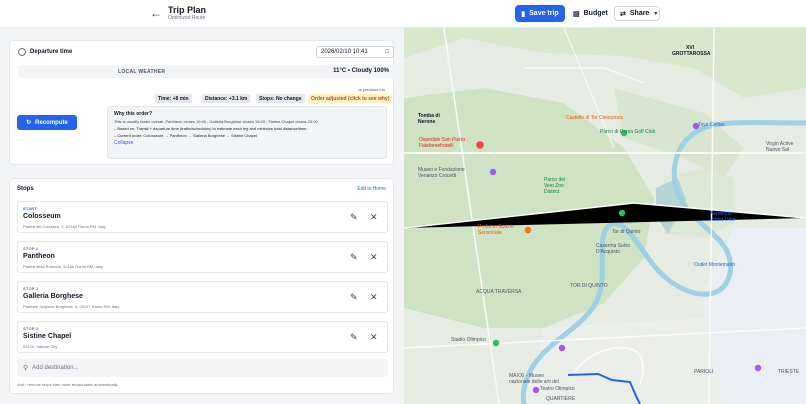 The image size is (806, 404). I want to click on map-label: Teatro Olimpico, so click(557, 389).